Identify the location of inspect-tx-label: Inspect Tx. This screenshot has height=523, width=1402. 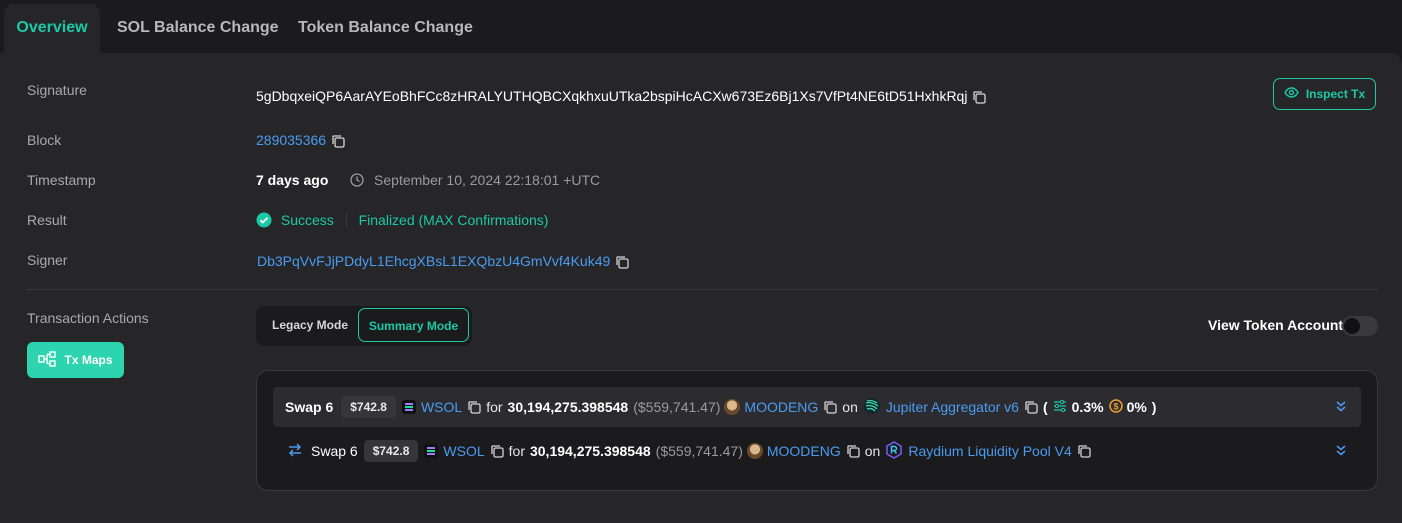
(1335, 94).